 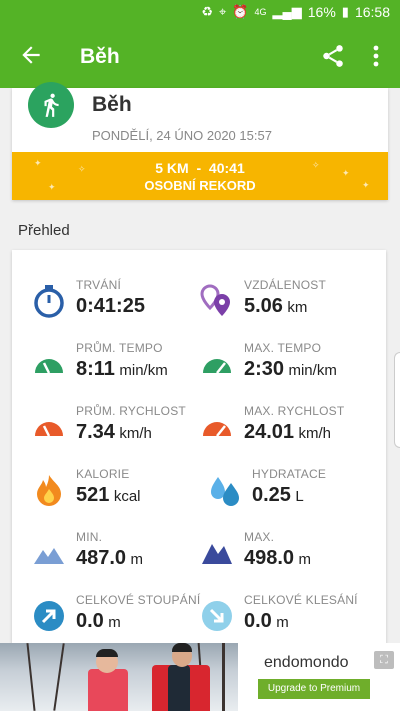 I want to click on upgrade-premium-button: Upgrade to Premium, so click(x=314, y=689).